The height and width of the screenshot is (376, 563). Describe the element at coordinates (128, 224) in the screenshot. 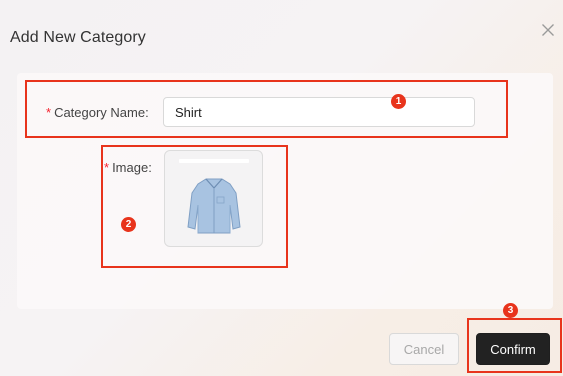

I see `annotation-badge-2: 2` at that location.